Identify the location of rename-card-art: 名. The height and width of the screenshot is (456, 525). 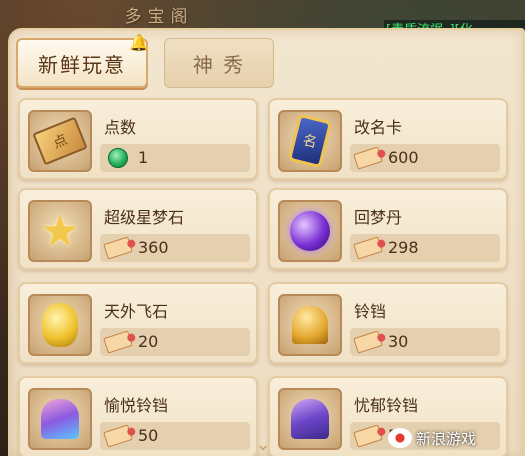
(310, 141).